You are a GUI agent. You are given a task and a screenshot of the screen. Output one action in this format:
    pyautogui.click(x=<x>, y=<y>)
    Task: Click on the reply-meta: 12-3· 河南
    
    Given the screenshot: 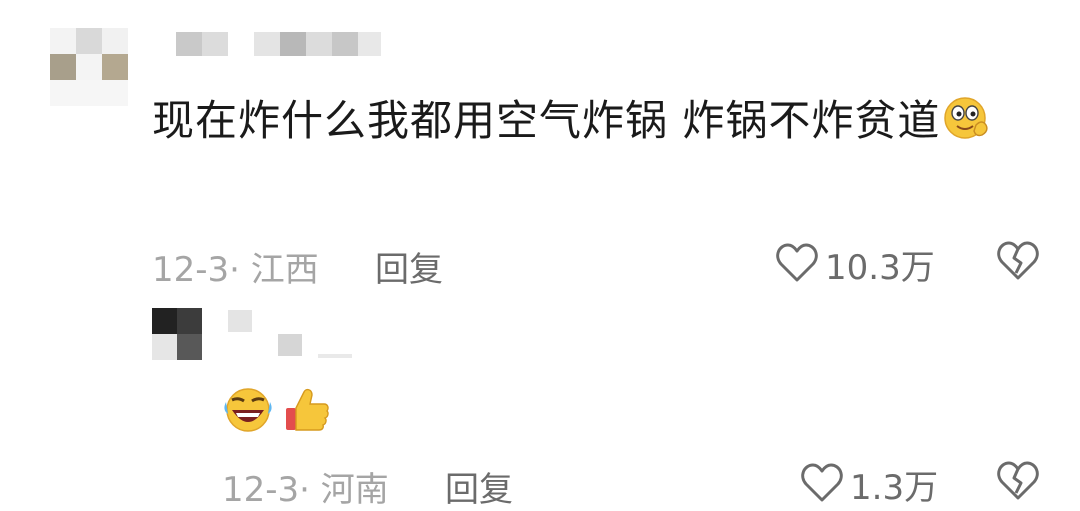 What is the action you would take?
    pyautogui.click(x=305, y=490)
    